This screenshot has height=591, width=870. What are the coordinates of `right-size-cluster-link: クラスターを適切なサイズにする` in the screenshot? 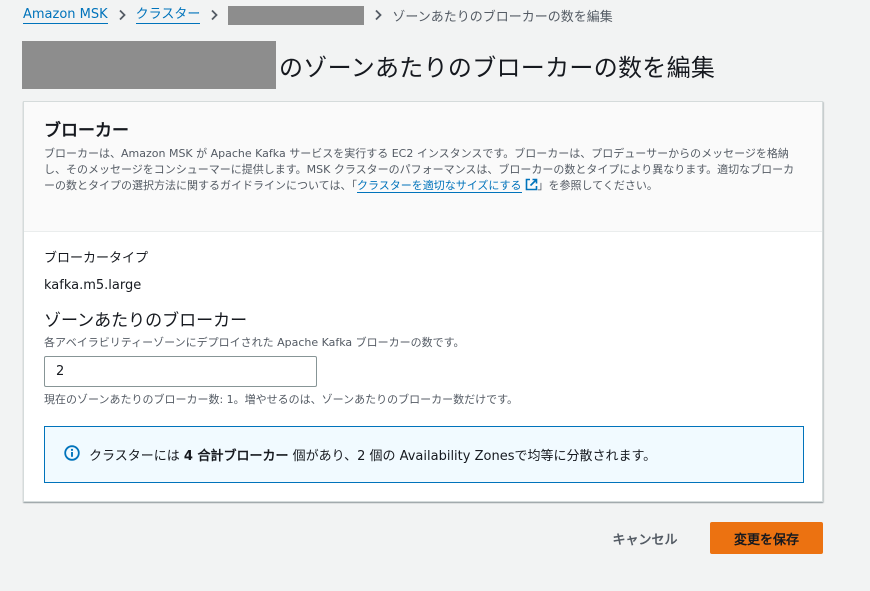 It's located at (439, 186).